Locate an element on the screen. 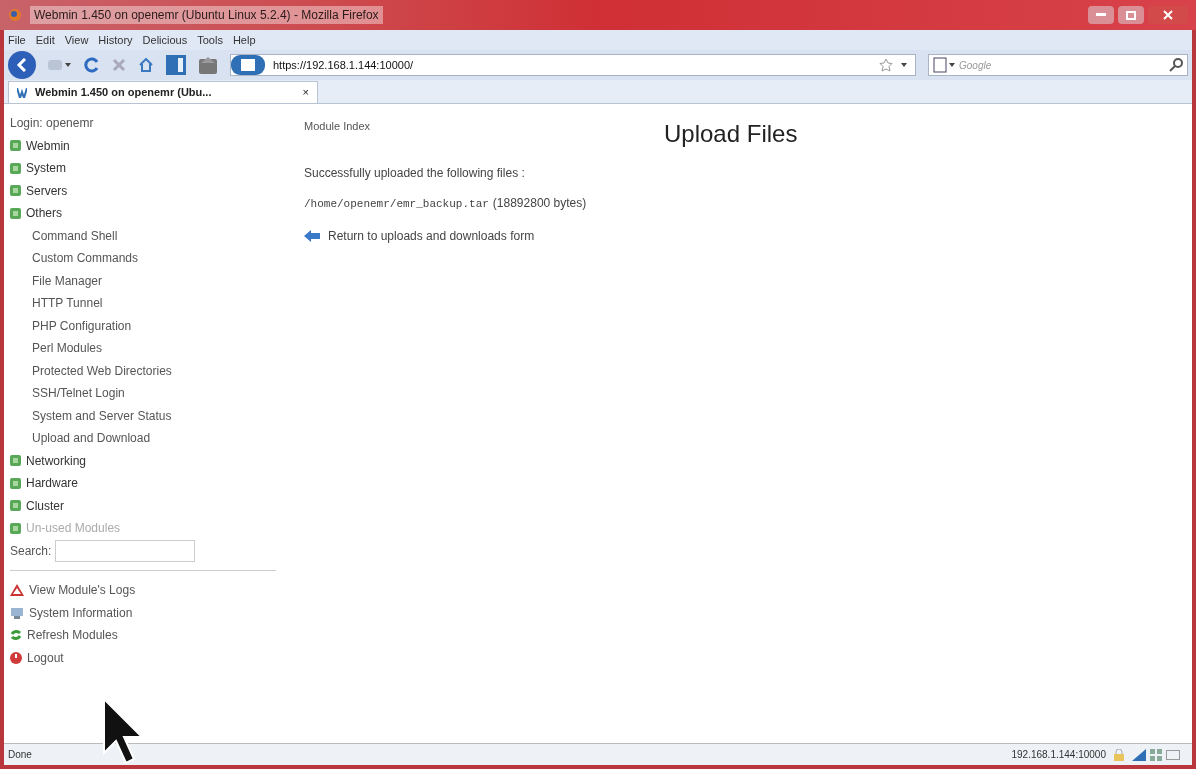  maximize-icon is located at coordinates (1131, 15).